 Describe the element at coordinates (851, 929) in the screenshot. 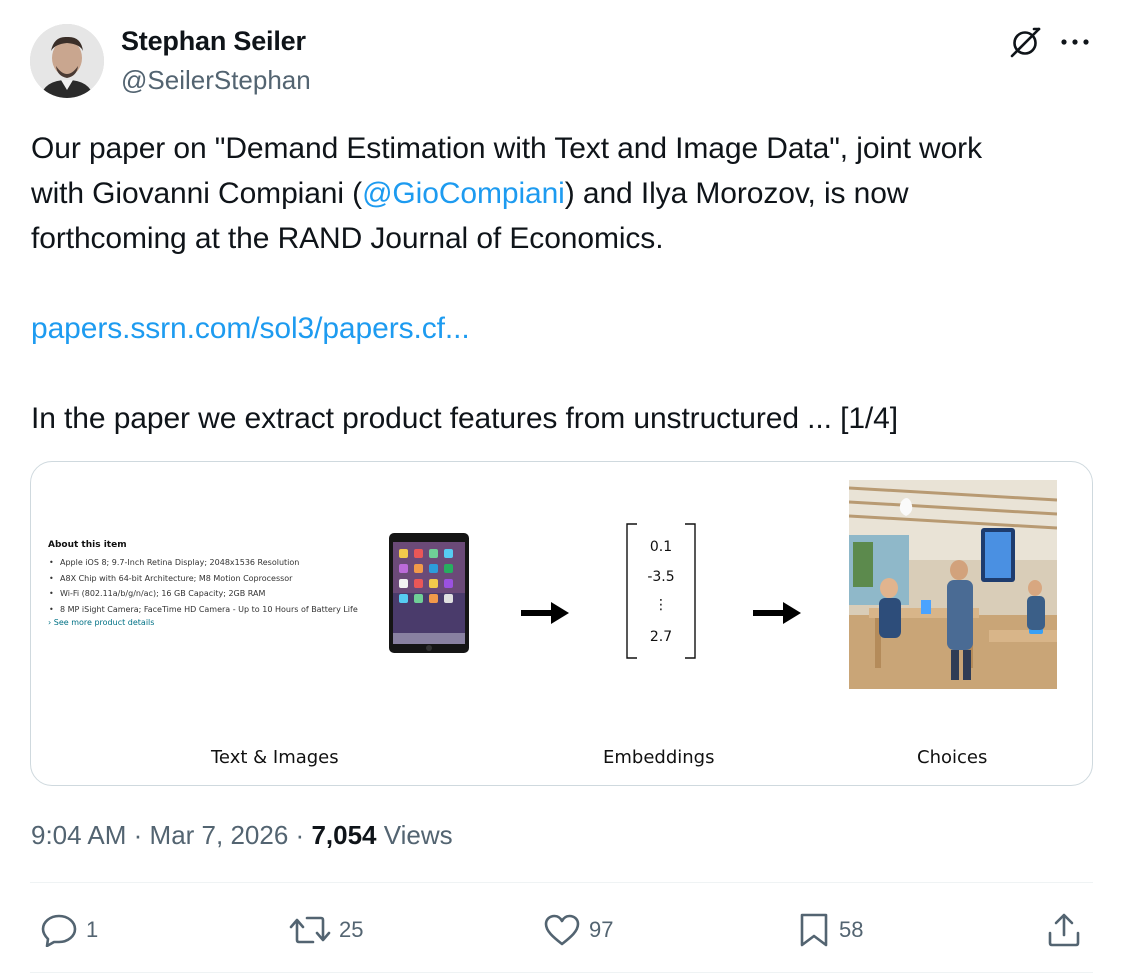

I see `bookmark-count: 58` at that location.